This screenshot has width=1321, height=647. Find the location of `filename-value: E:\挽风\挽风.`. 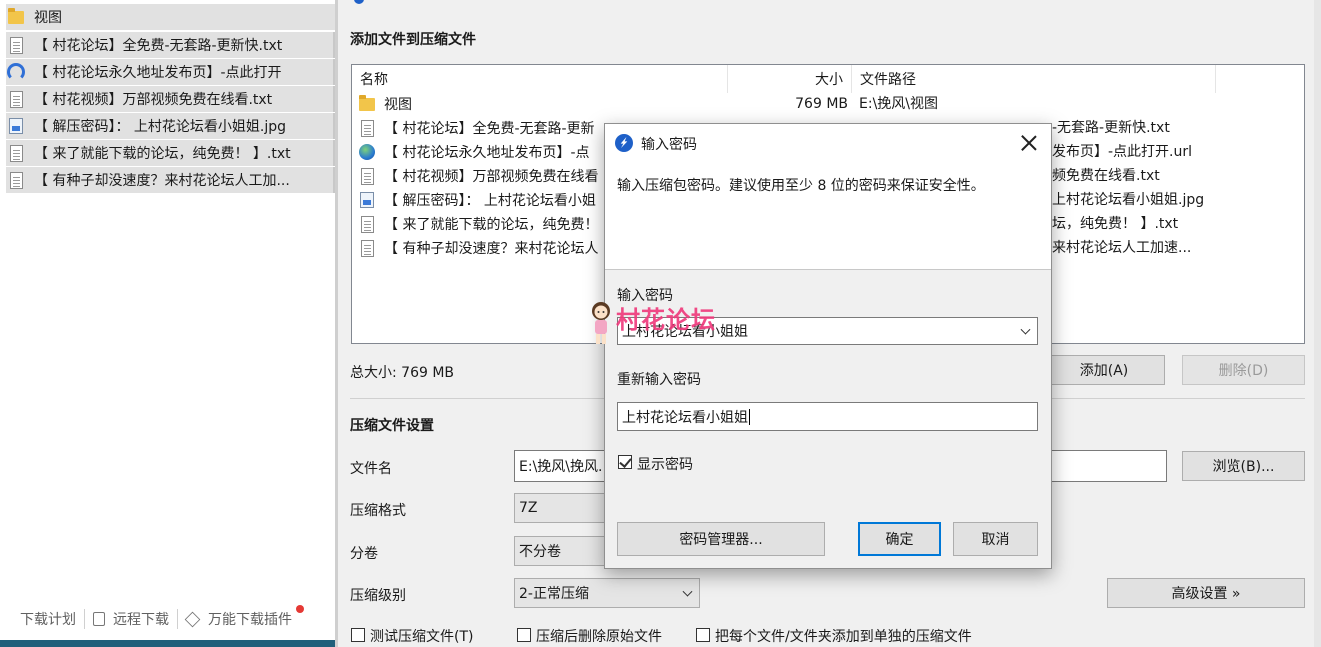

filename-value: E:\挽风\挽风. is located at coordinates (561, 467).